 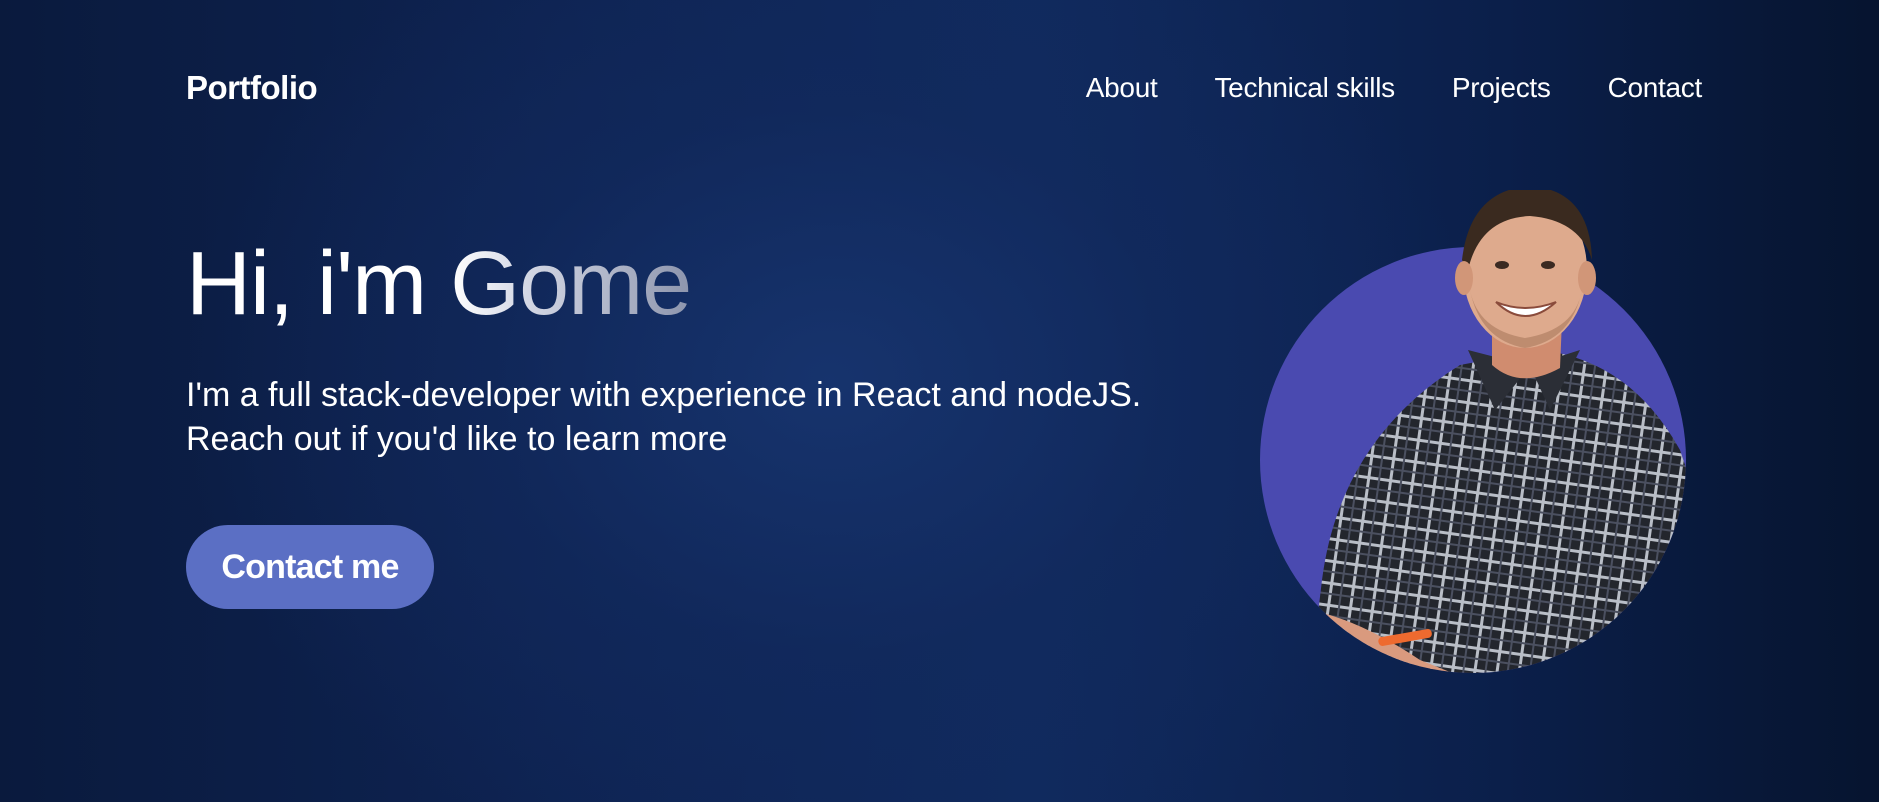 I want to click on hero-greeting: Hi, i'm, so click(x=318, y=284).